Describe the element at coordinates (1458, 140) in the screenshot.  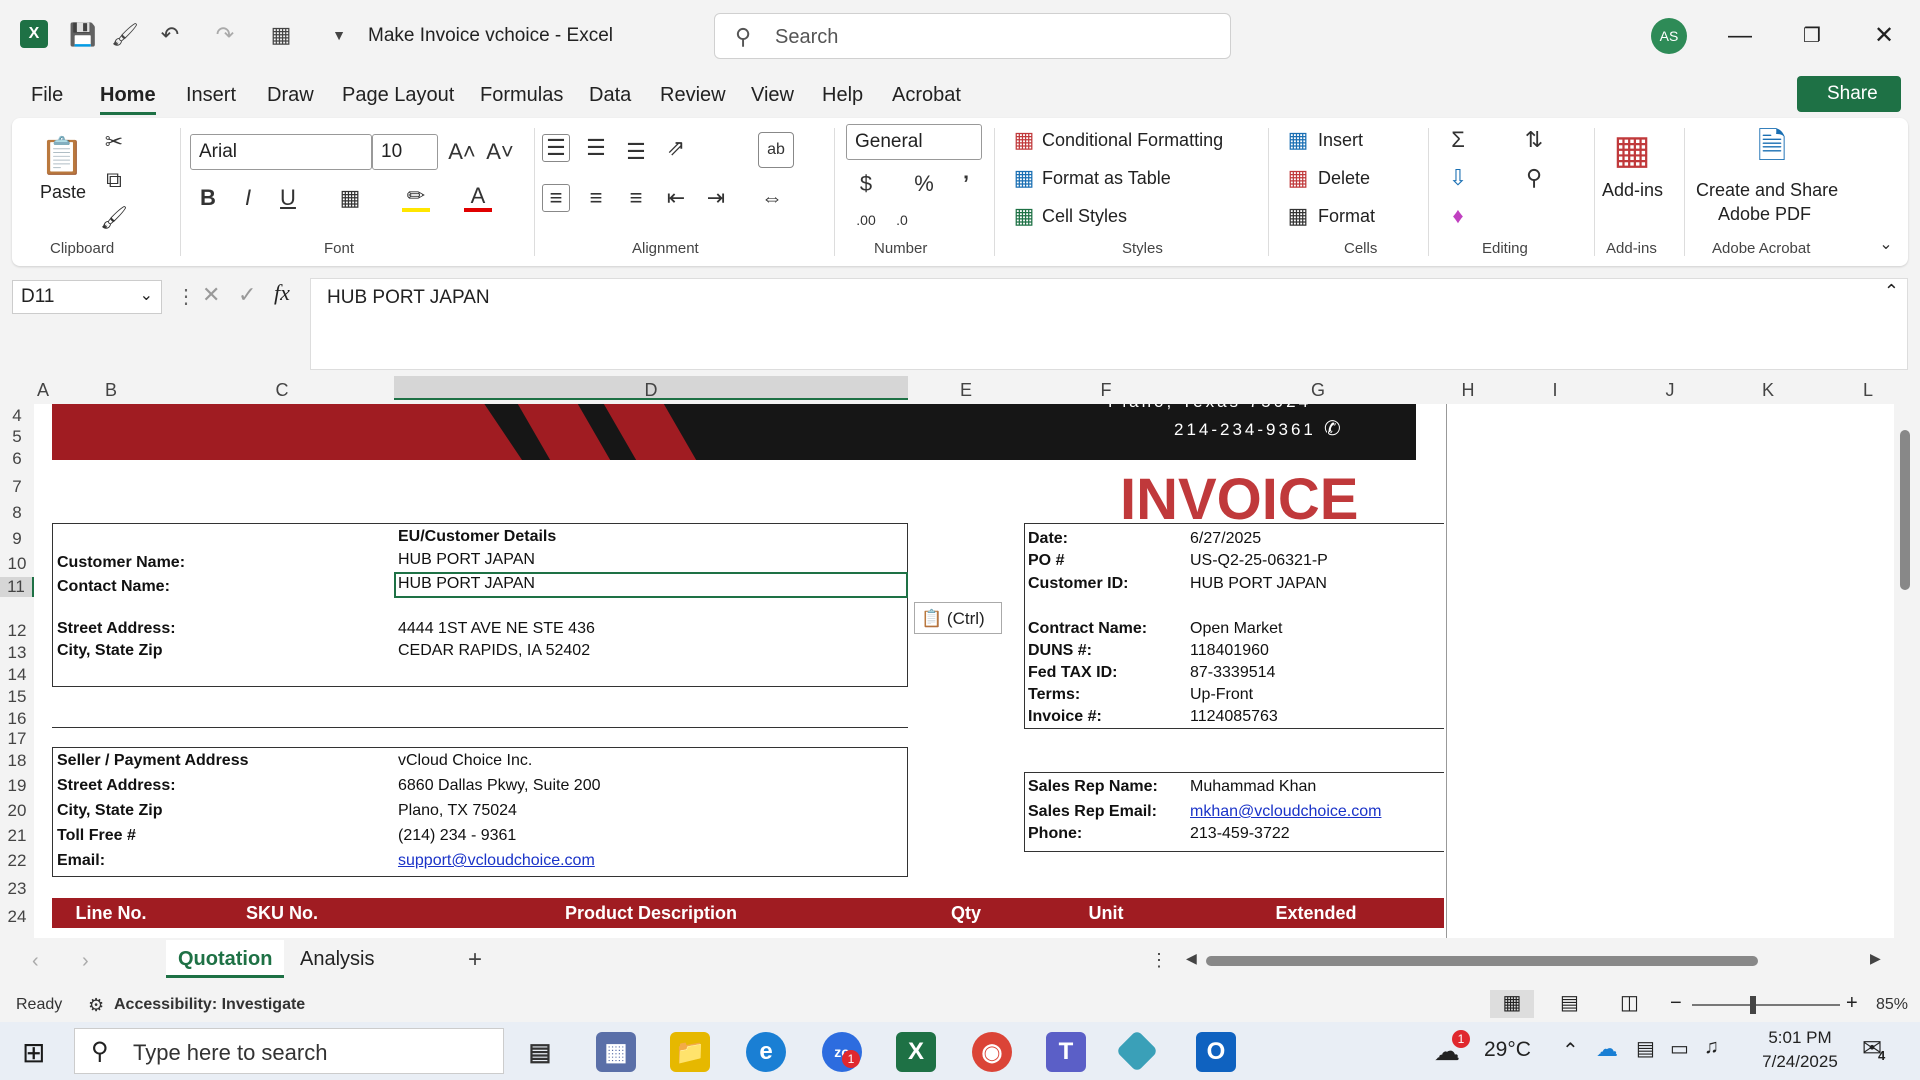
I see `autosum-icon: Σ` at that location.